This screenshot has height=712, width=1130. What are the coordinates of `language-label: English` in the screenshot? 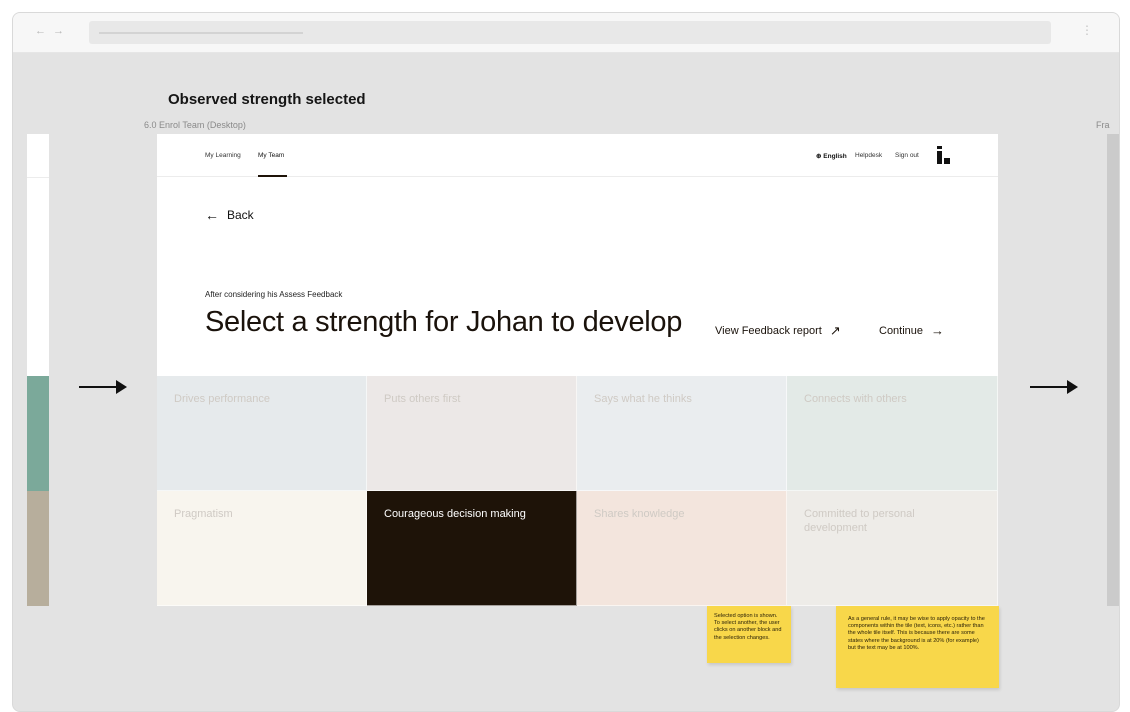 It's located at (835, 156).